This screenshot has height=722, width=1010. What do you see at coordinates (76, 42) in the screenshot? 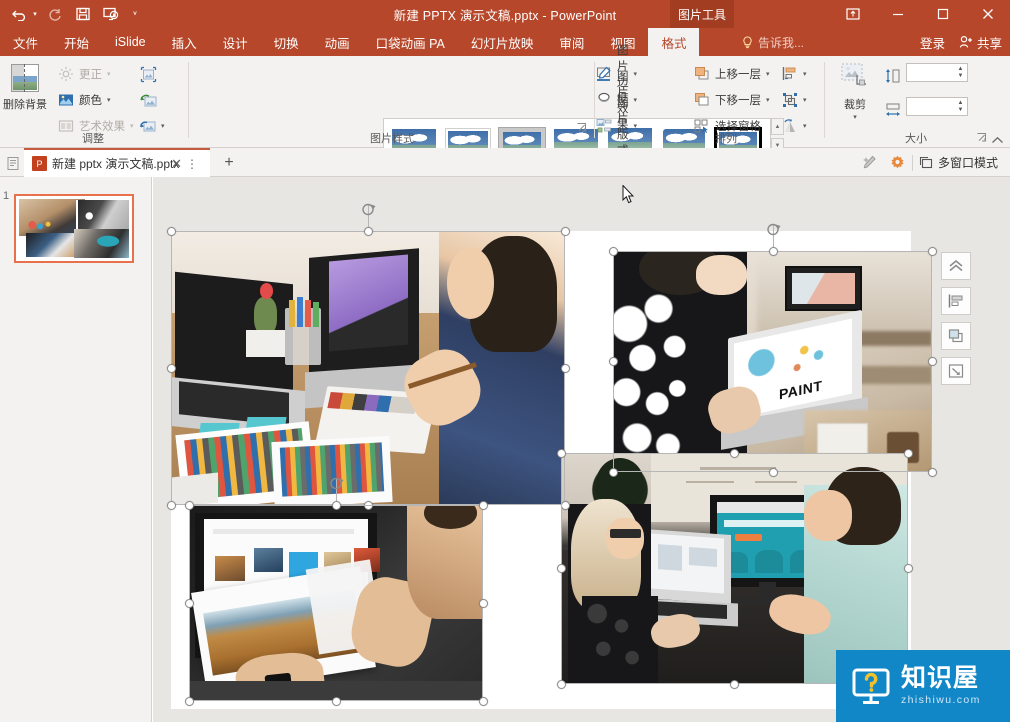
I see `tab-home: 开始` at bounding box center [76, 42].